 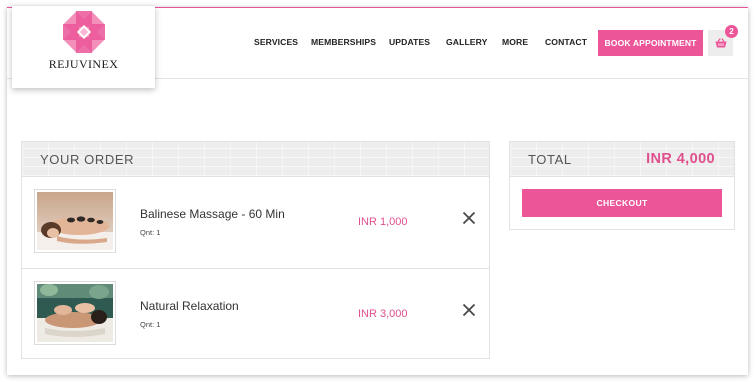 I want to click on site-logo: REJUVINEX, so click(x=83, y=47).